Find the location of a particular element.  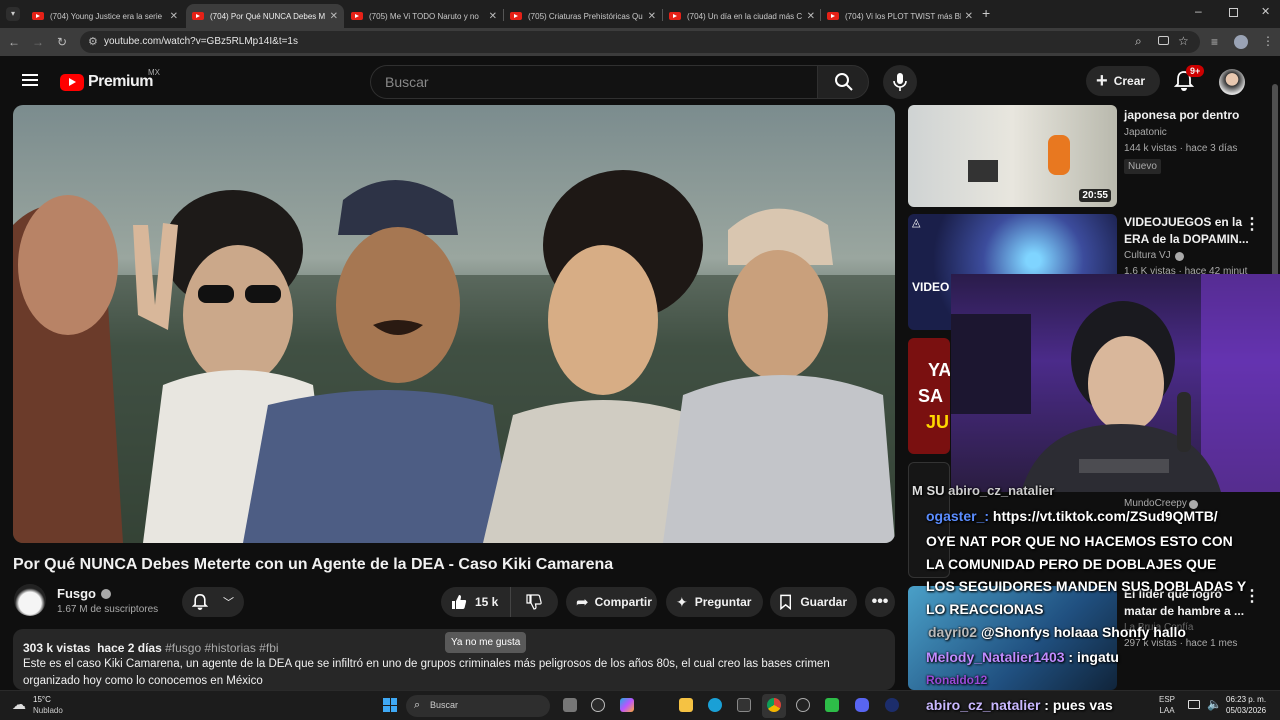

tab-title: (704) Young Justice era la serie is located at coordinates (106, 16).